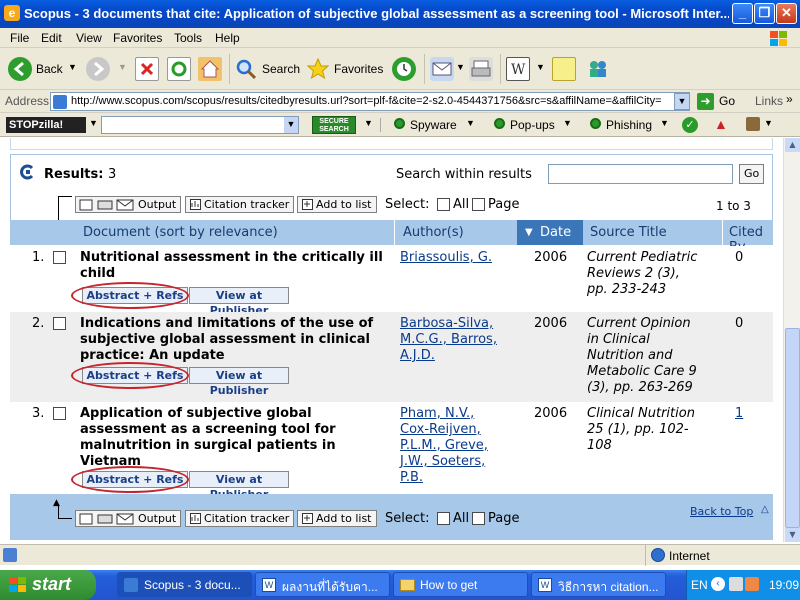 Image resolution: width=800 pixels, height=600 pixels. What do you see at coordinates (188, 38) in the screenshot?
I see `menu-tools: Tools` at bounding box center [188, 38].